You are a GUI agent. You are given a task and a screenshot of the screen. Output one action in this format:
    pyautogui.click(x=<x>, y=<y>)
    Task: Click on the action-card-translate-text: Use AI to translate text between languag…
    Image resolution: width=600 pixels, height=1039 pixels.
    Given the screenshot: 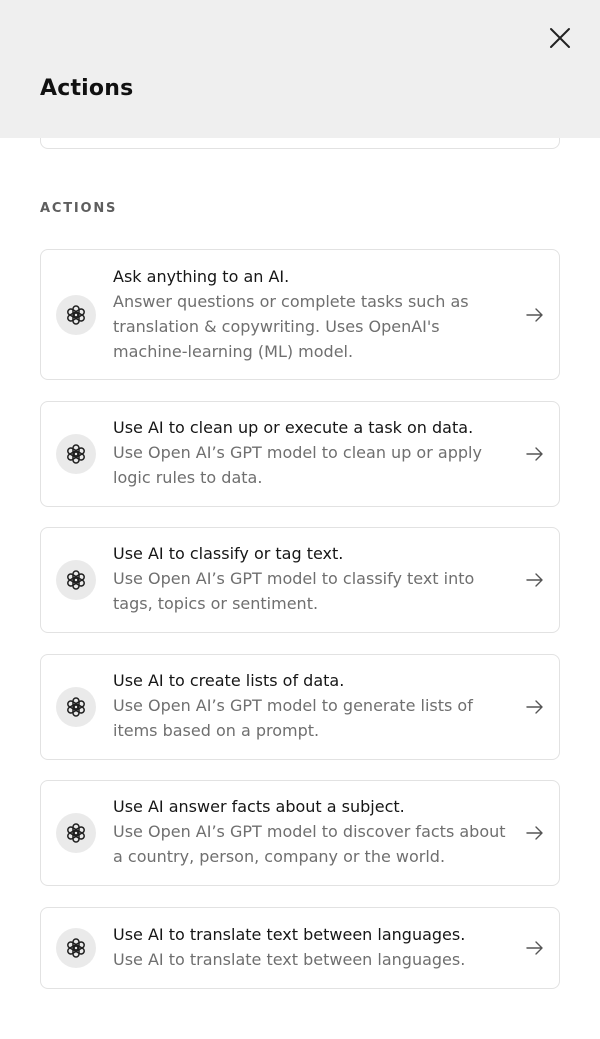 What is the action you would take?
    pyautogui.click(x=300, y=948)
    